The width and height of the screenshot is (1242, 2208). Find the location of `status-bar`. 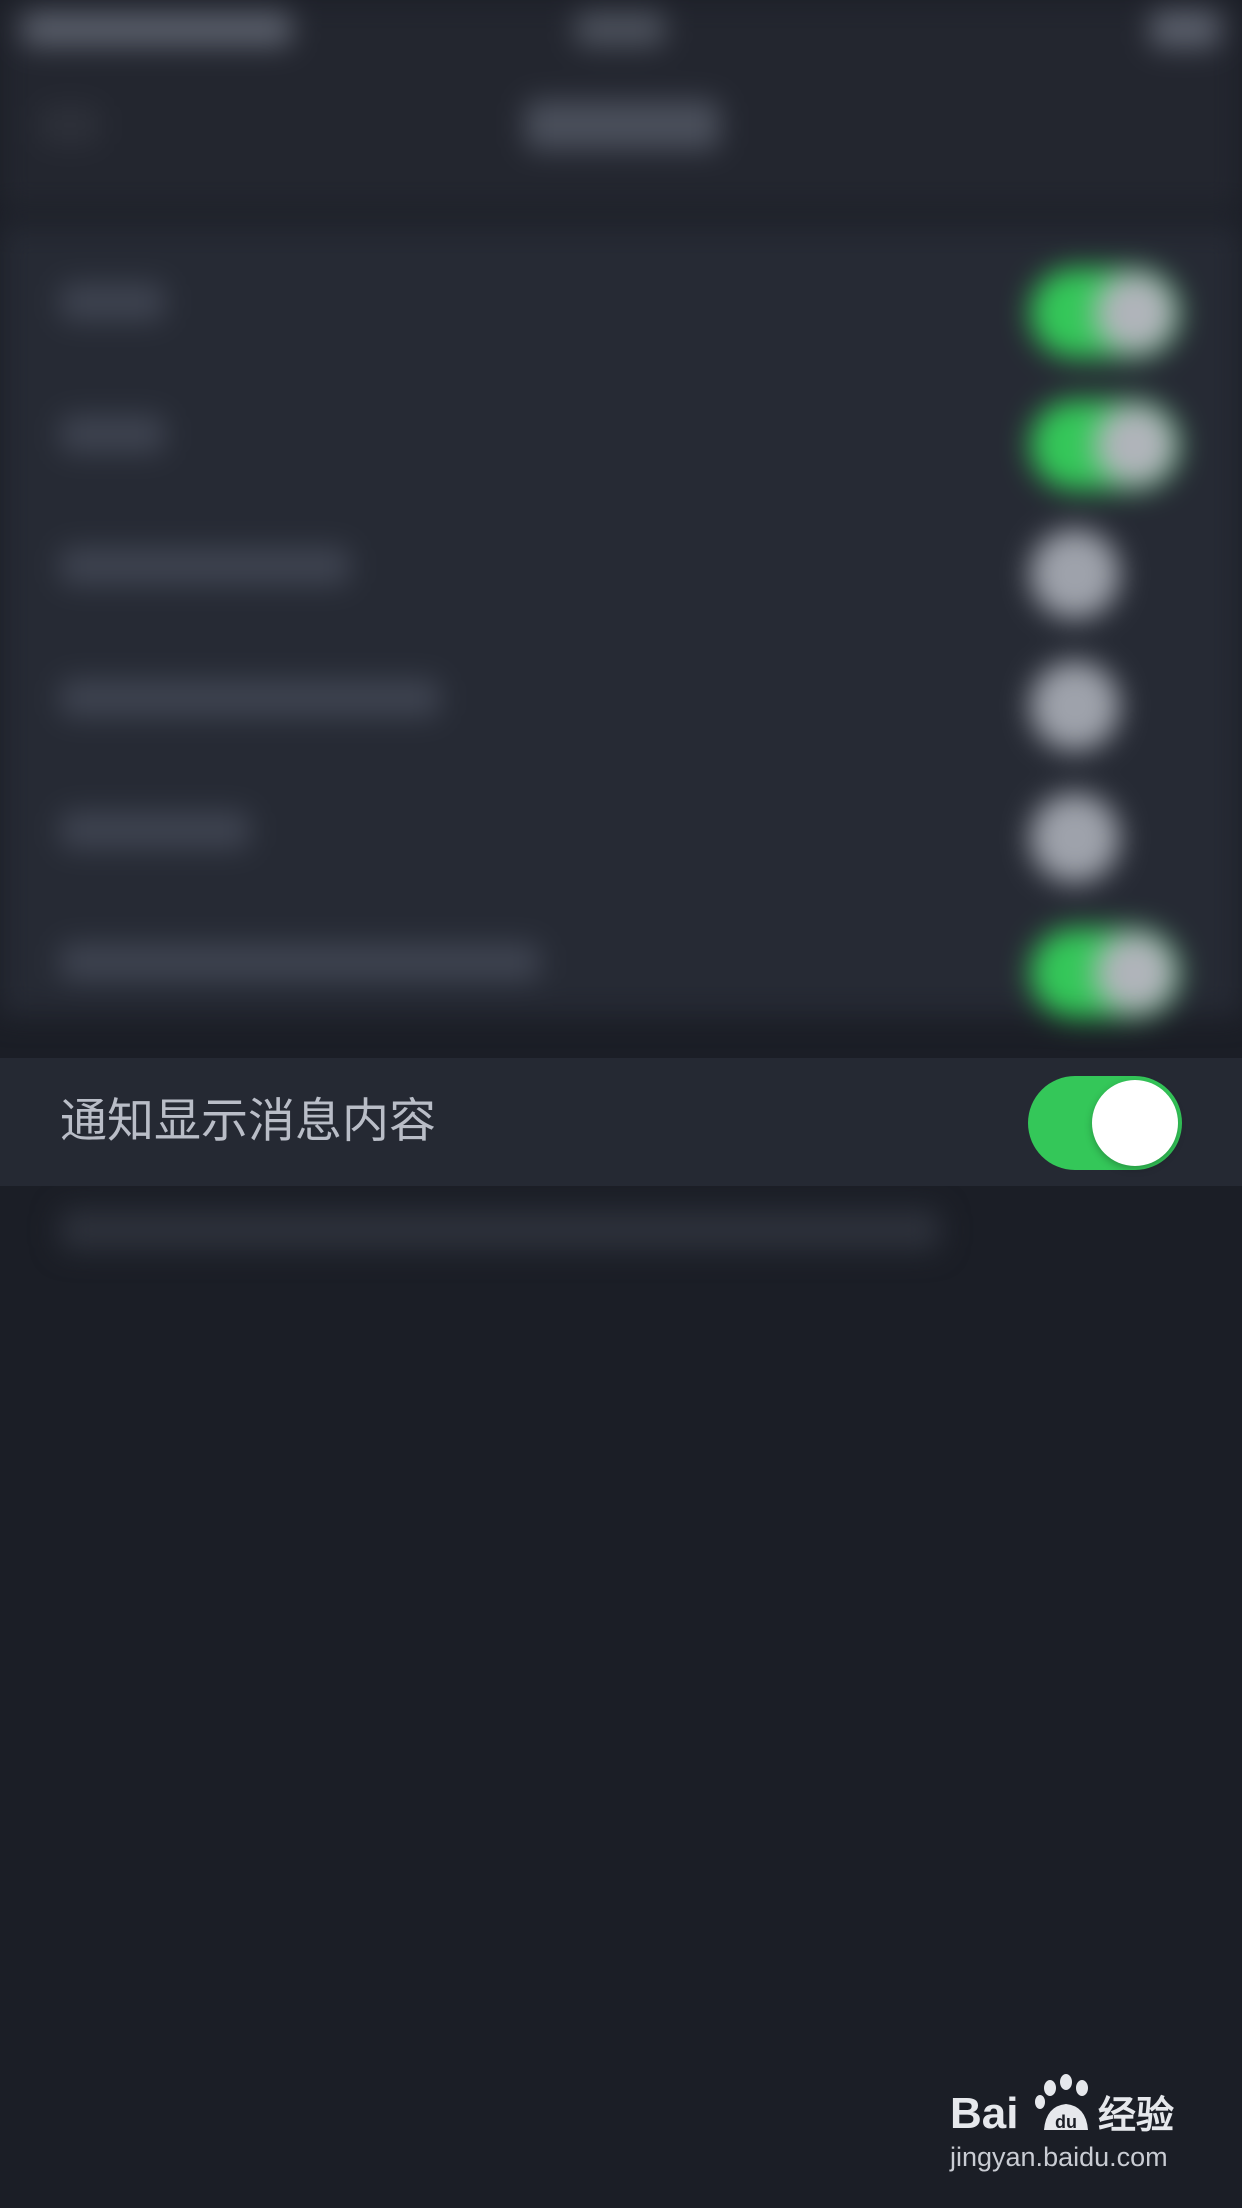

status-bar is located at coordinates (621, 30).